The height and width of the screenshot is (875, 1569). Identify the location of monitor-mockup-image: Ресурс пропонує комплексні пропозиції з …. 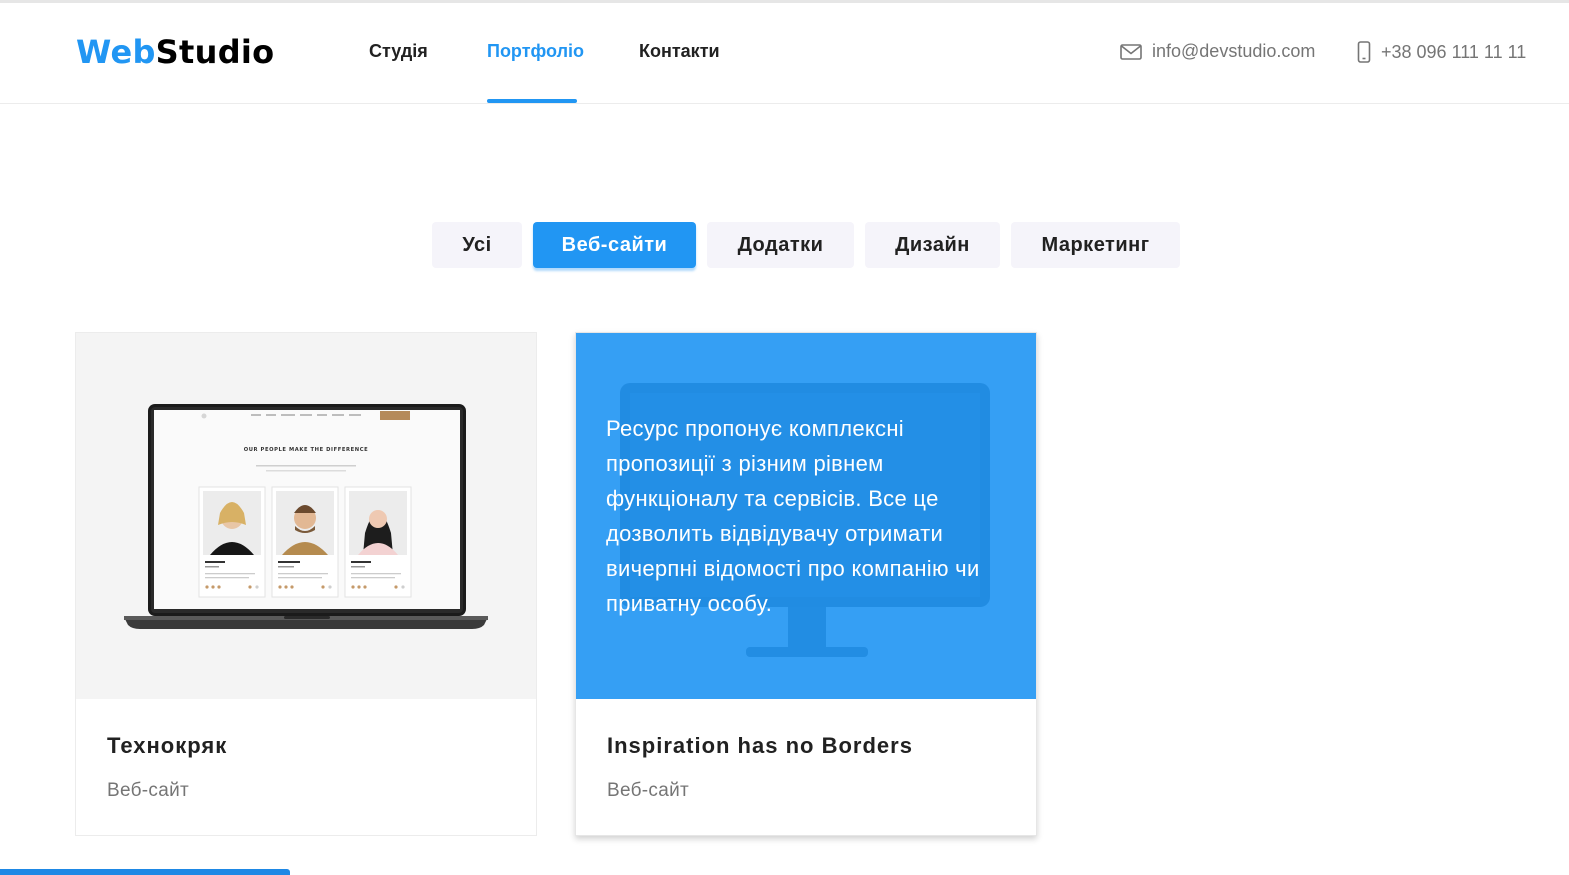
(806, 516).